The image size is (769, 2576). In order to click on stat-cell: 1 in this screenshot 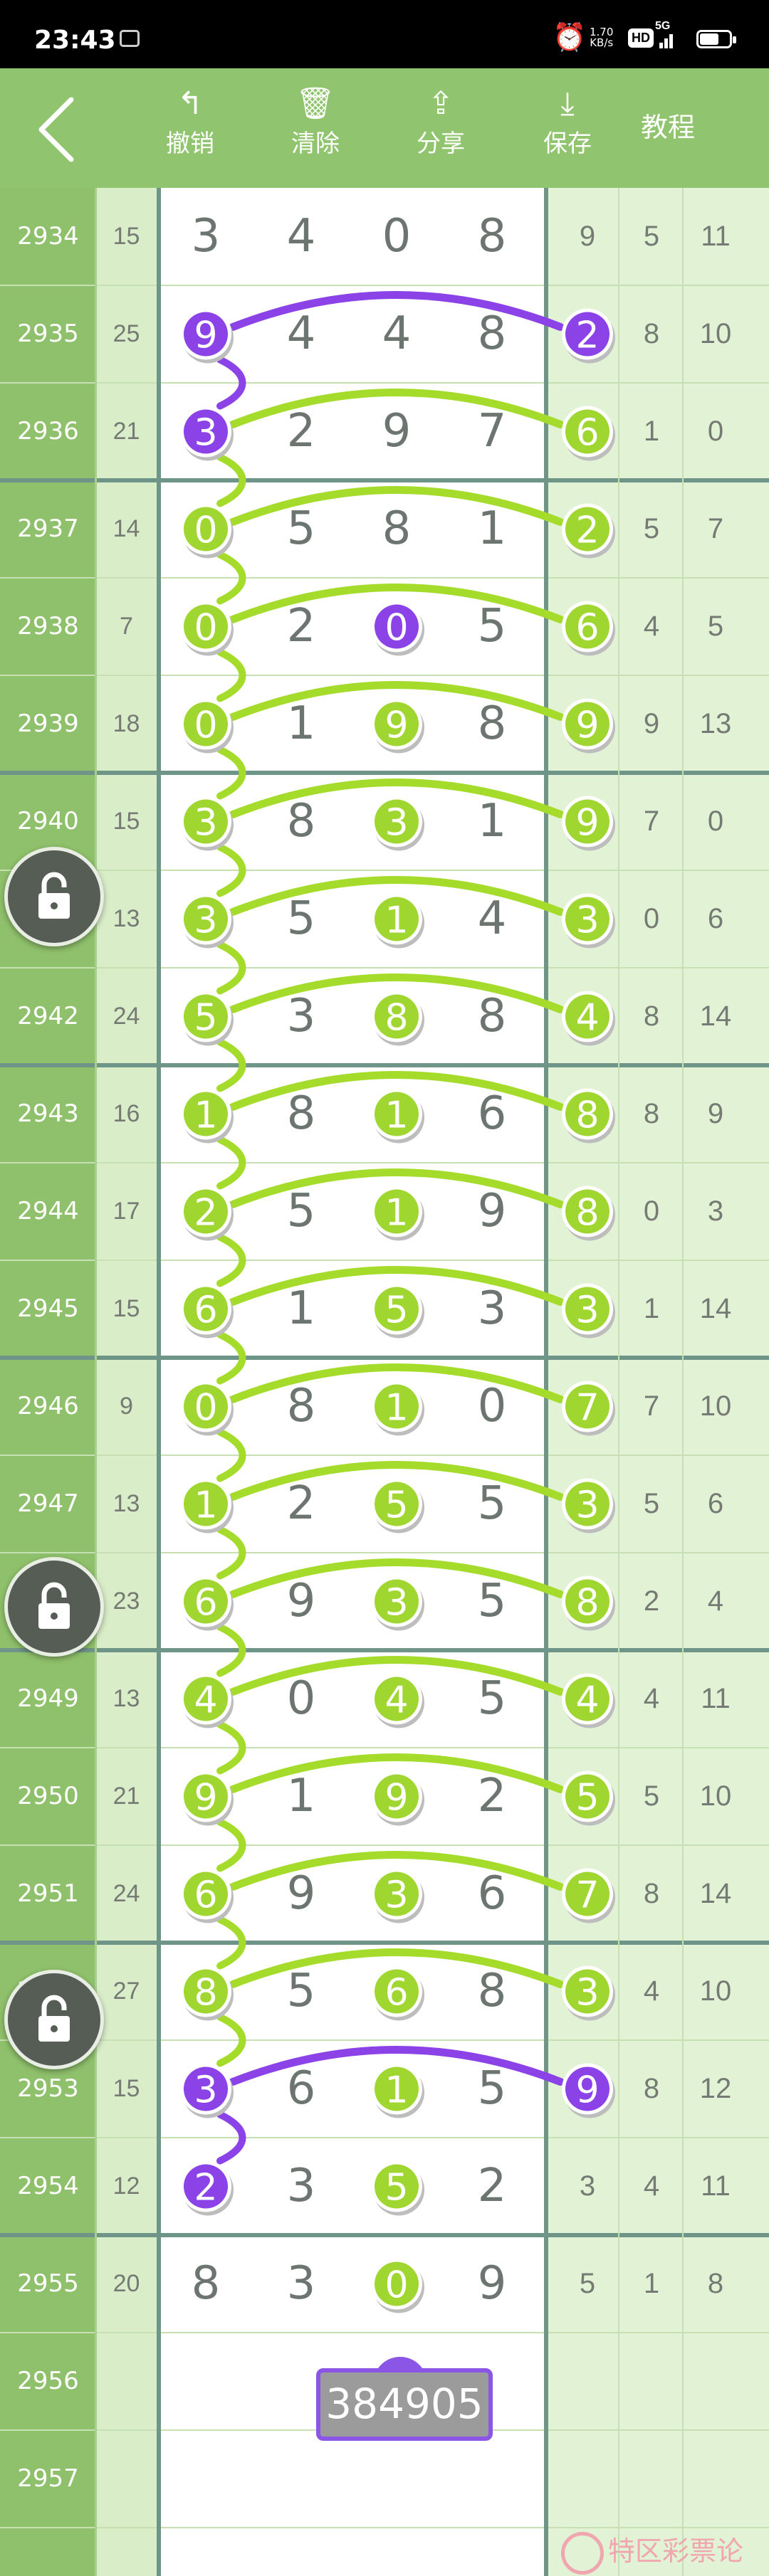, I will do `click(651, 431)`.